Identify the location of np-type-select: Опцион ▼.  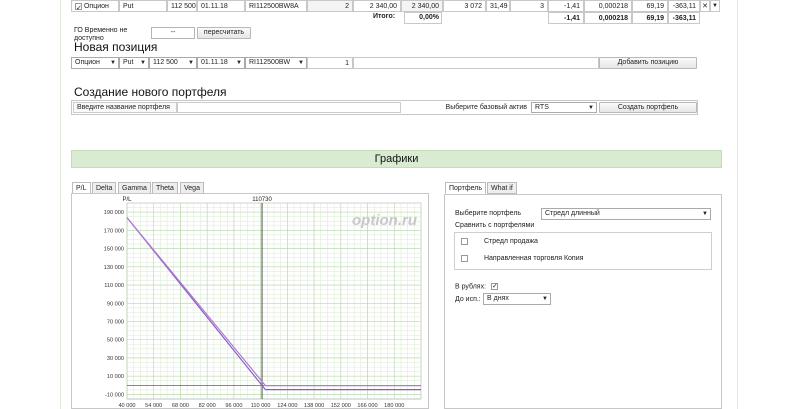
(95, 63).